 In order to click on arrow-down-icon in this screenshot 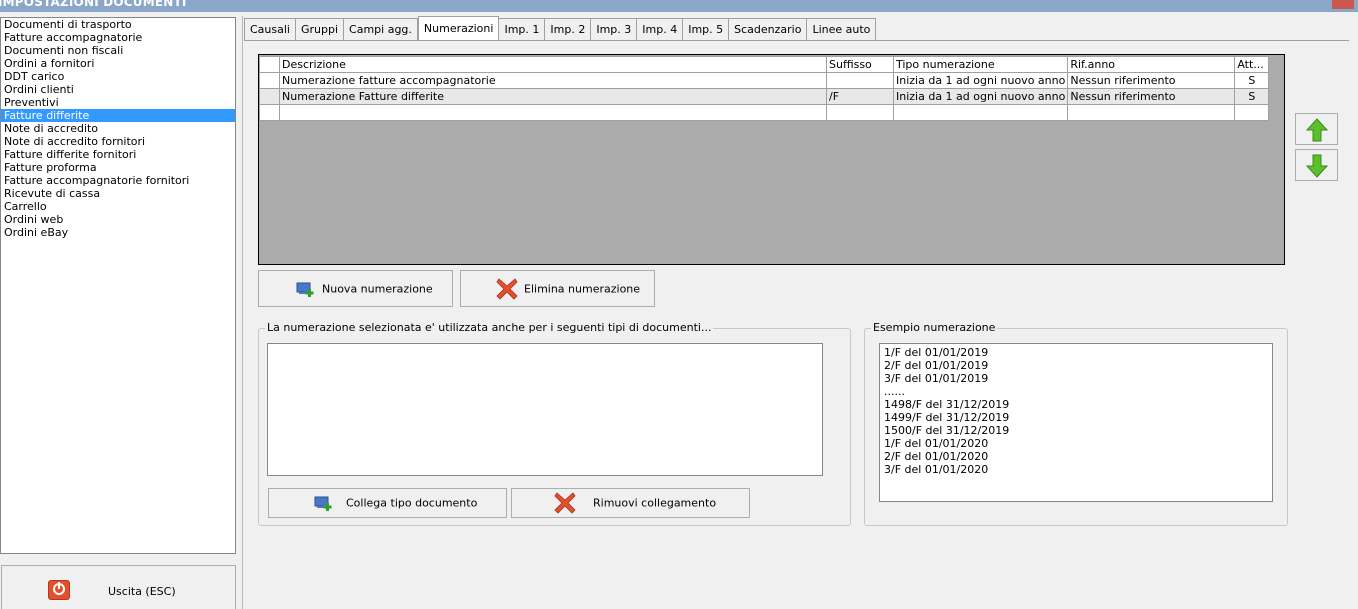, I will do `click(1317, 166)`.